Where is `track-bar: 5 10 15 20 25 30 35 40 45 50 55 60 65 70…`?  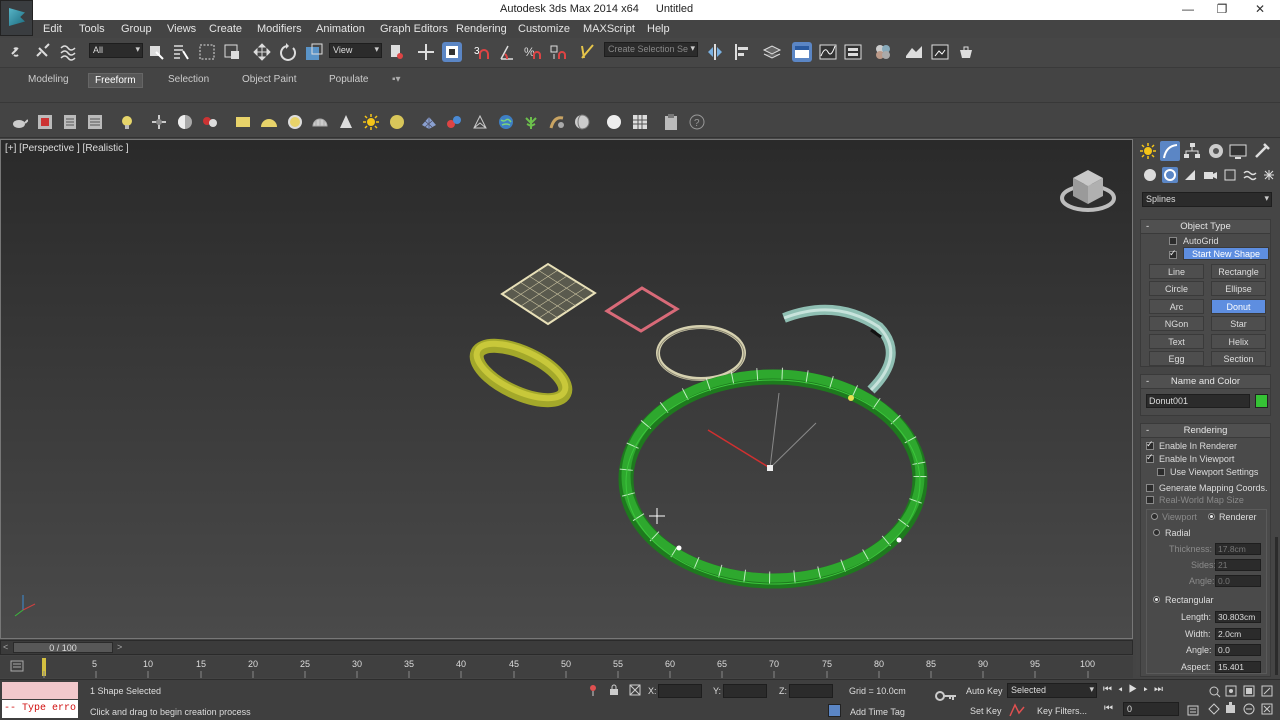
track-bar: 5 10 15 20 25 30 35 40 45 50 55 60 65 70… is located at coordinates (566, 667).